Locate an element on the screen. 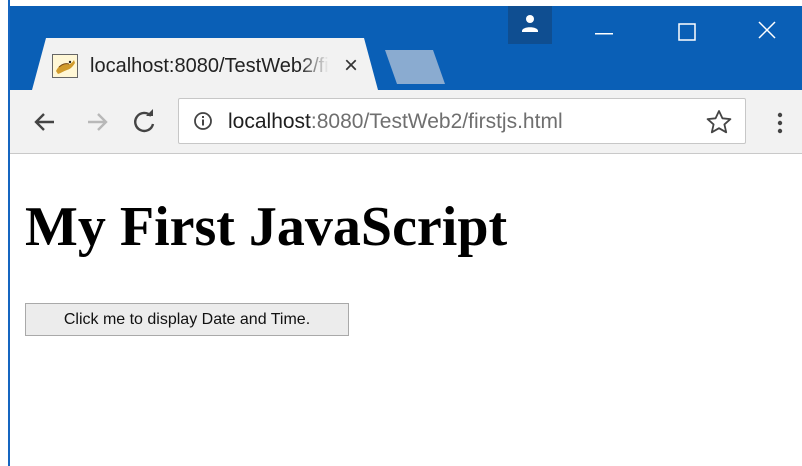 The image size is (802, 466). profile-button is located at coordinates (530, 25).